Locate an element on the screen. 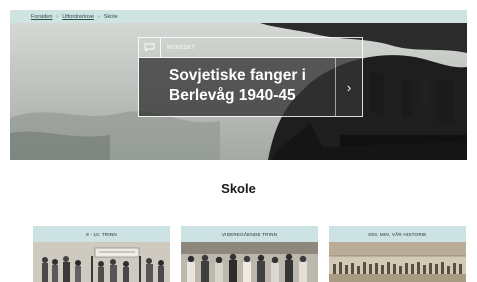 The width and height of the screenshot is (477, 282). breadcrumb-home-link: Forsiden is located at coordinates (41, 17).